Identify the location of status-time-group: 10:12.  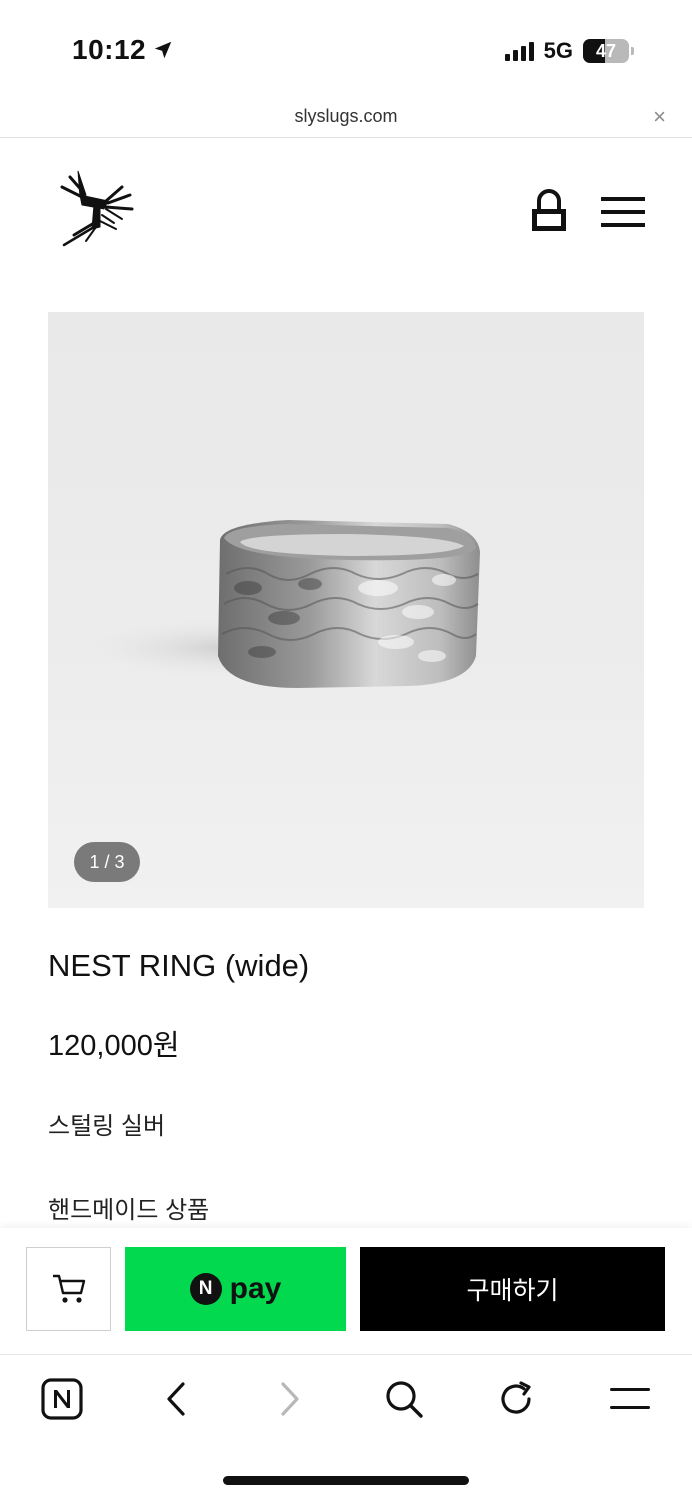
(123, 50).